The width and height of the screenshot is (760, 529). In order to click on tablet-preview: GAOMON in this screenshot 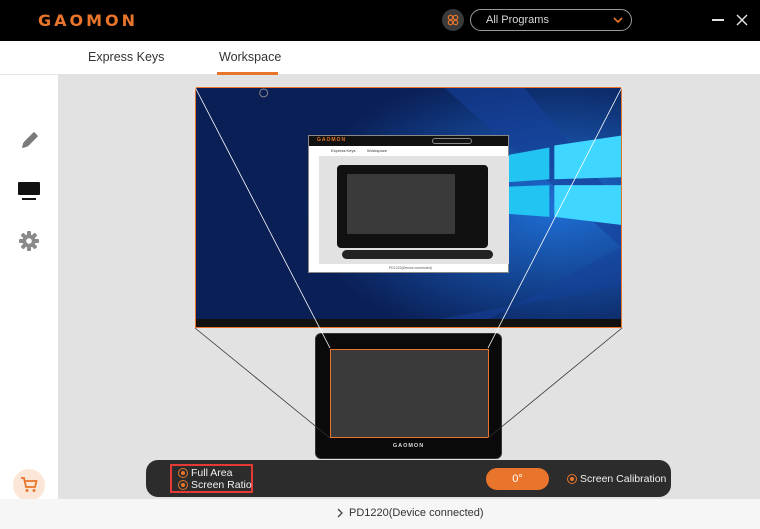, I will do `click(408, 396)`.